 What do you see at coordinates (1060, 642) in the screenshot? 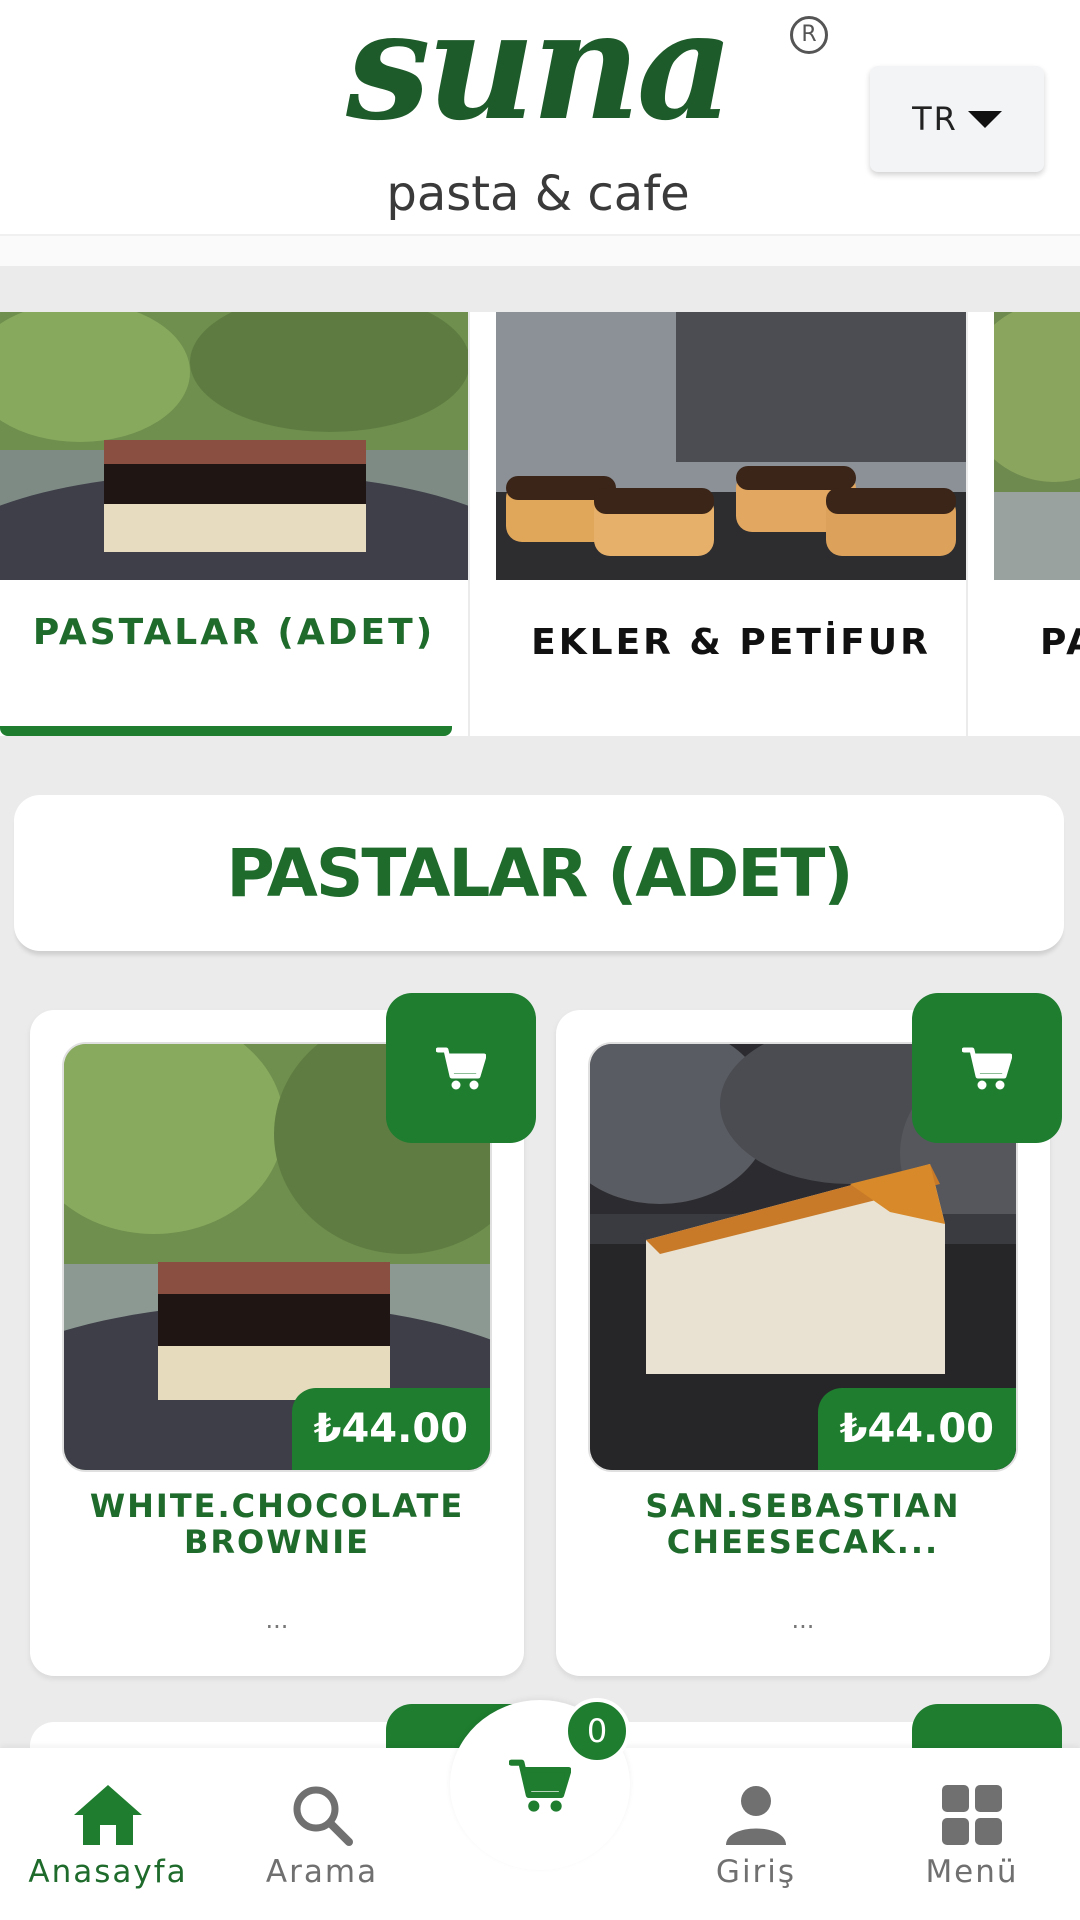
I see `category-label: PA` at bounding box center [1060, 642].